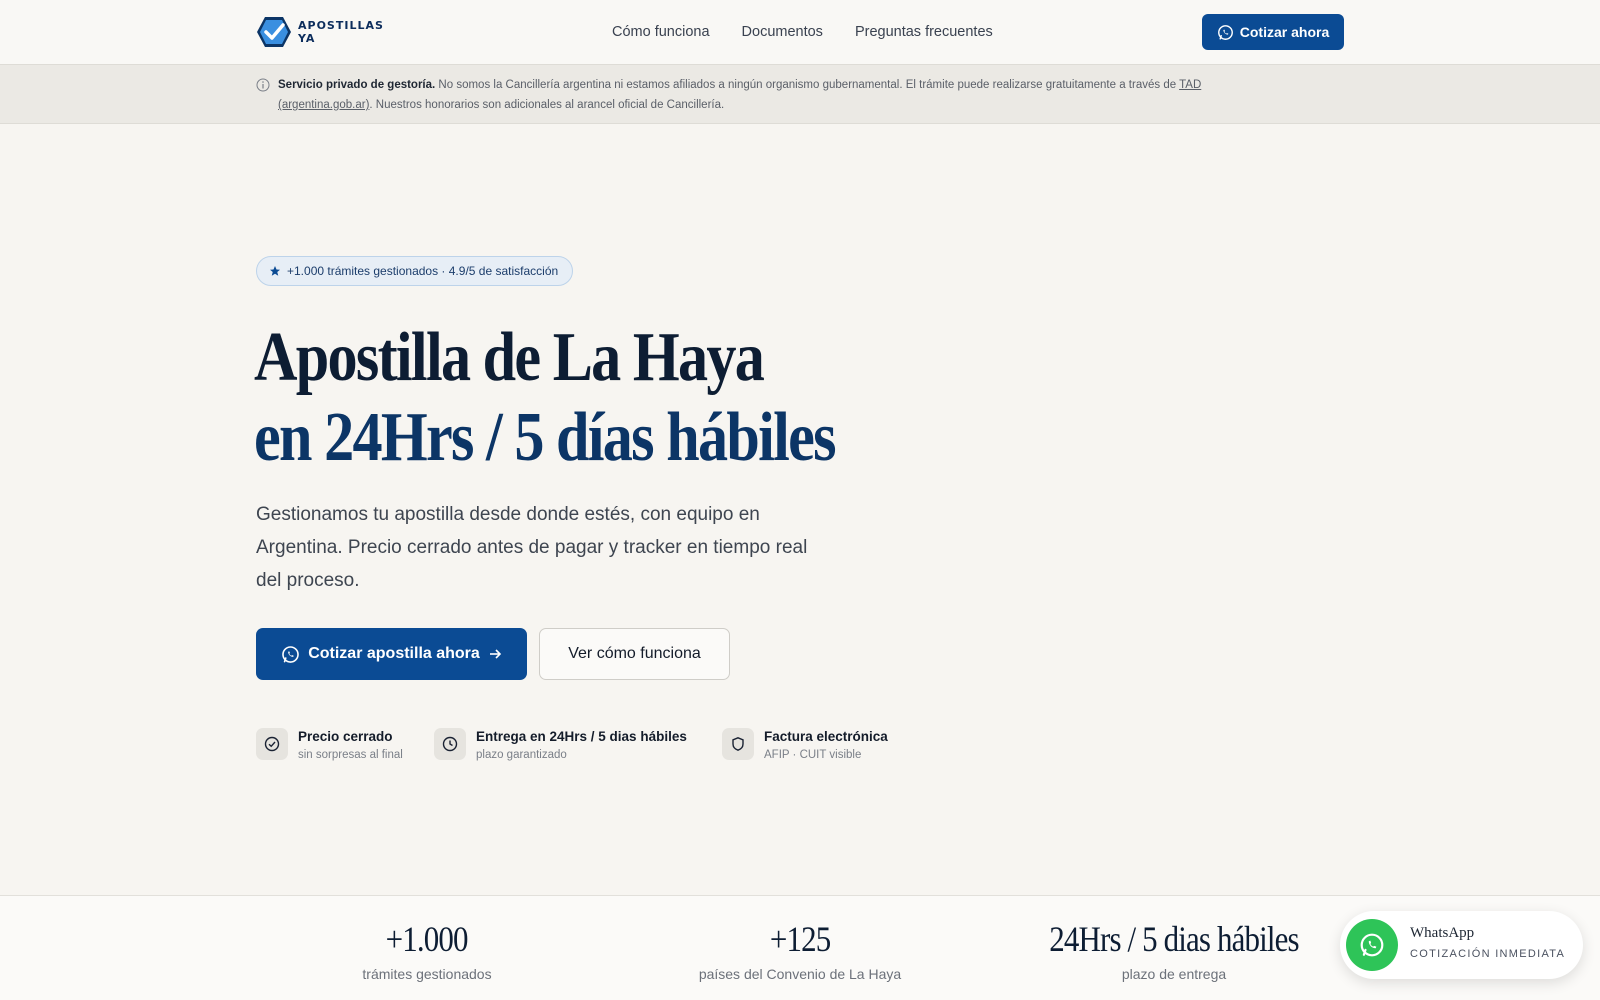 Image resolution: width=1600 pixels, height=1000 pixels. Describe the element at coordinates (782, 32) in the screenshot. I see `nav-link-documentos: Documentos` at that location.